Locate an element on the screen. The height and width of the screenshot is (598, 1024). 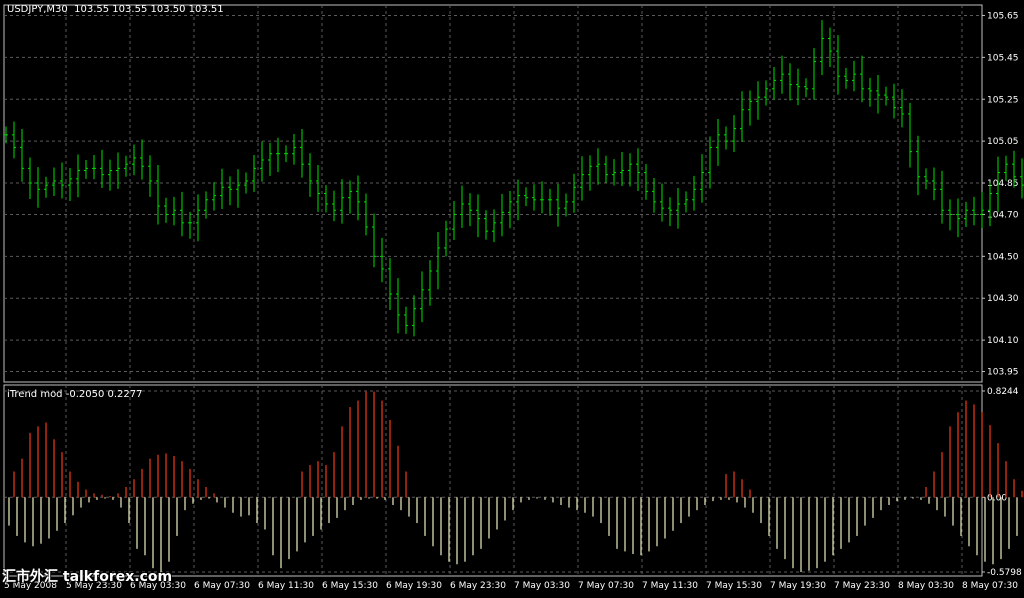
indicator-values: -0.2050 0.2277 is located at coordinates (104, 394).